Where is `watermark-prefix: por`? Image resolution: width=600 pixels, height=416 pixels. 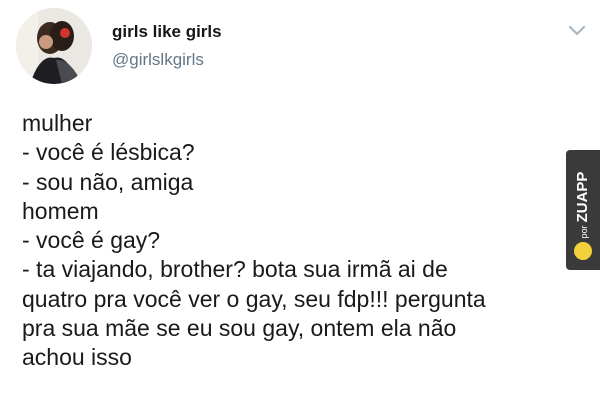 watermark-prefix: por is located at coordinates (584, 232).